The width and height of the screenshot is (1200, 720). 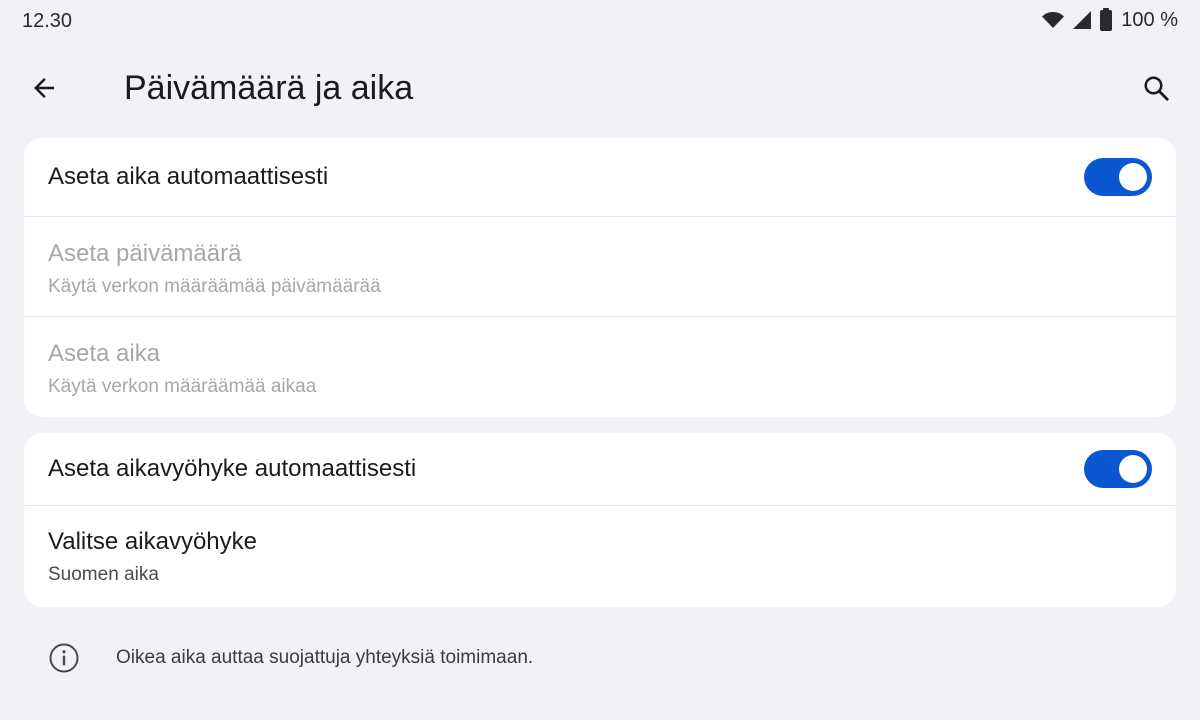 I want to click on search-button, so click(x=1156, y=88).